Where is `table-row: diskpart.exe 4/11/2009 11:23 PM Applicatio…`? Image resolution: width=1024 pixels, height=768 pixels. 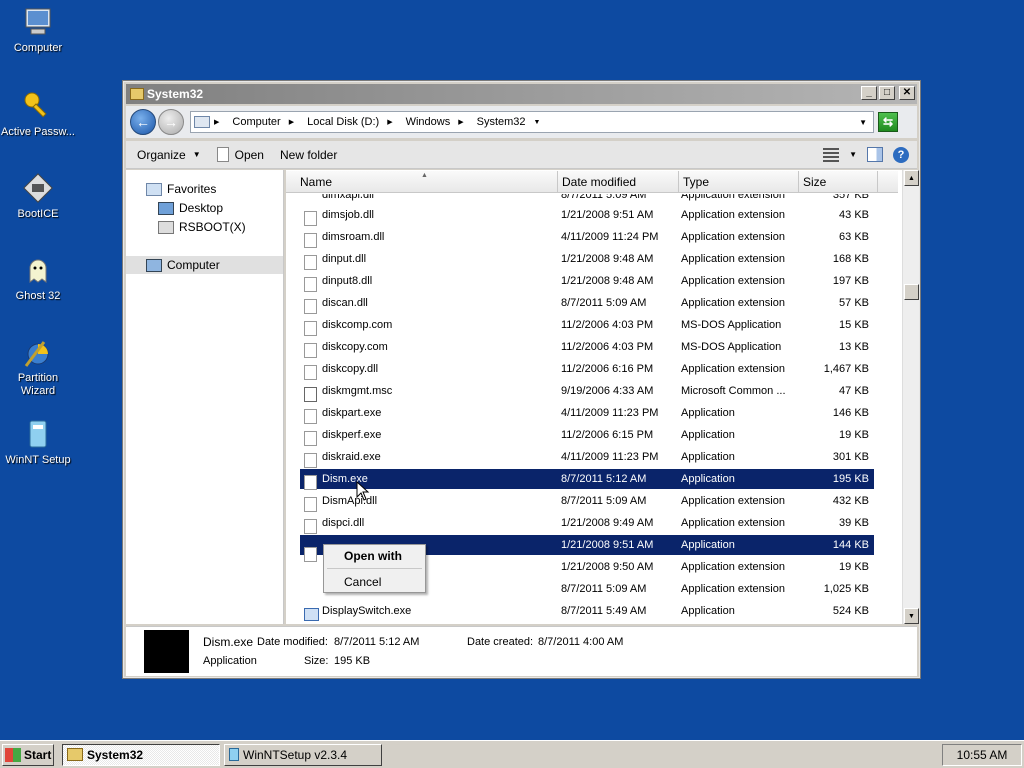 table-row: diskpart.exe 4/11/2009 11:23 PM Applicatio… is located at coordinates (587, 413).